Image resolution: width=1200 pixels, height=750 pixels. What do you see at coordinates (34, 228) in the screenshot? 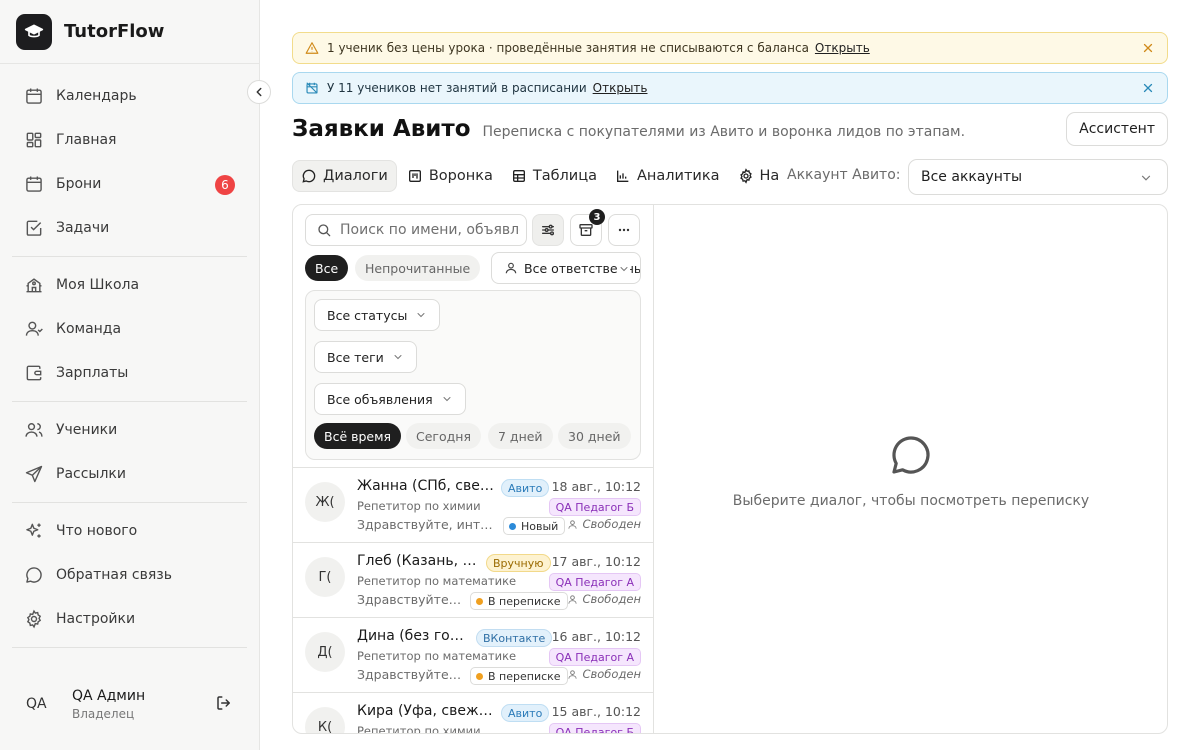
I see `check-square-icon` at bounding box center [34, 228].